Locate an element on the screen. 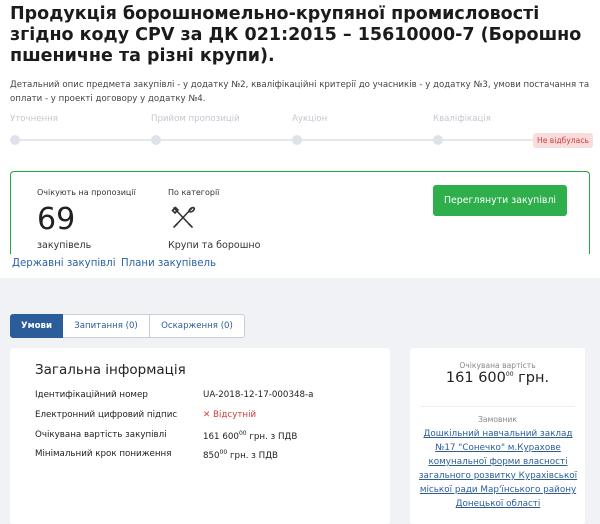 The width and height of the screenshot is (600, 524). amount-unit: грн. is located at coordinates (531, 378).